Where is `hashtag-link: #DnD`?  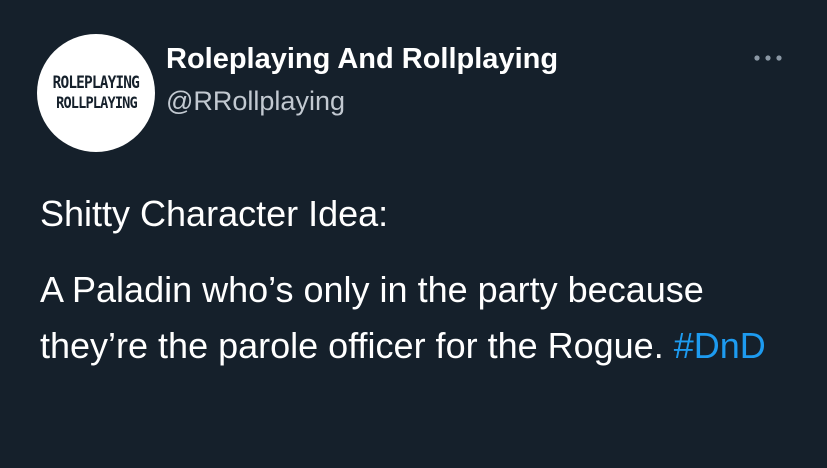
hashtag-link: #DnD is located at coordinates (720, 345).